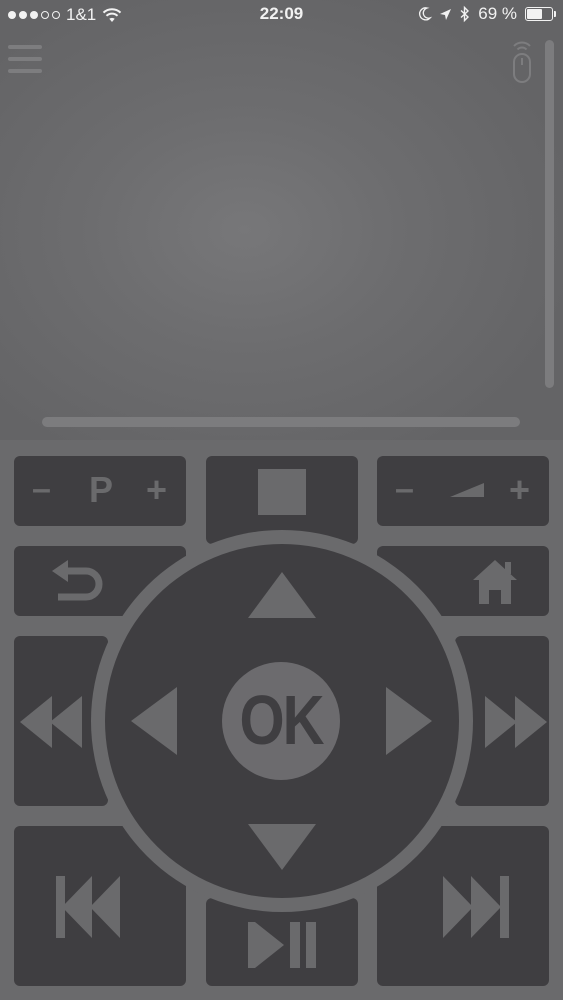 The image size is (563, 1000). What do you see at coordinates (409, 721) in the screenshot?
I see `dpad-right-icon` at bounding box center [409, 721].